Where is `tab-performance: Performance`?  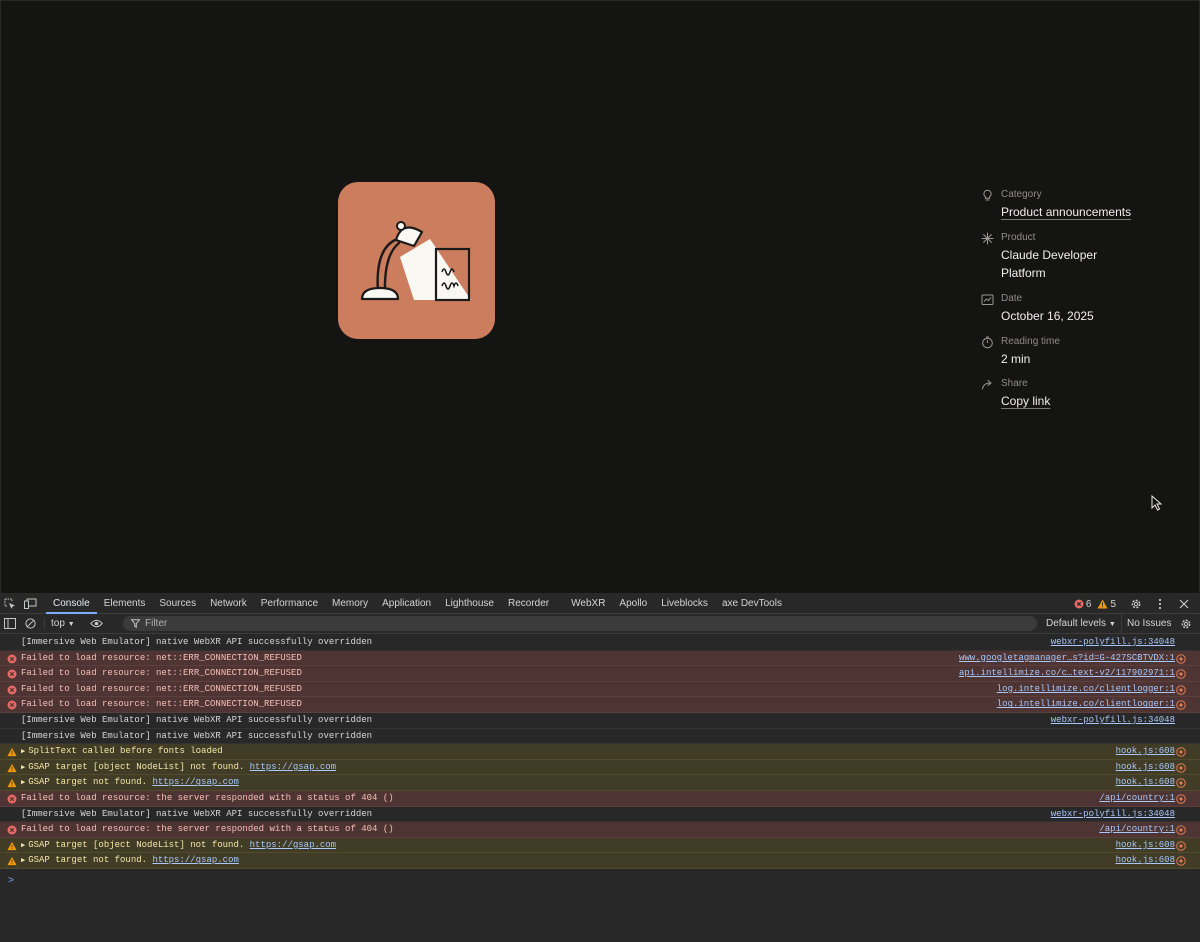
tab-performance: Performance is located at coordinates (289, 604).